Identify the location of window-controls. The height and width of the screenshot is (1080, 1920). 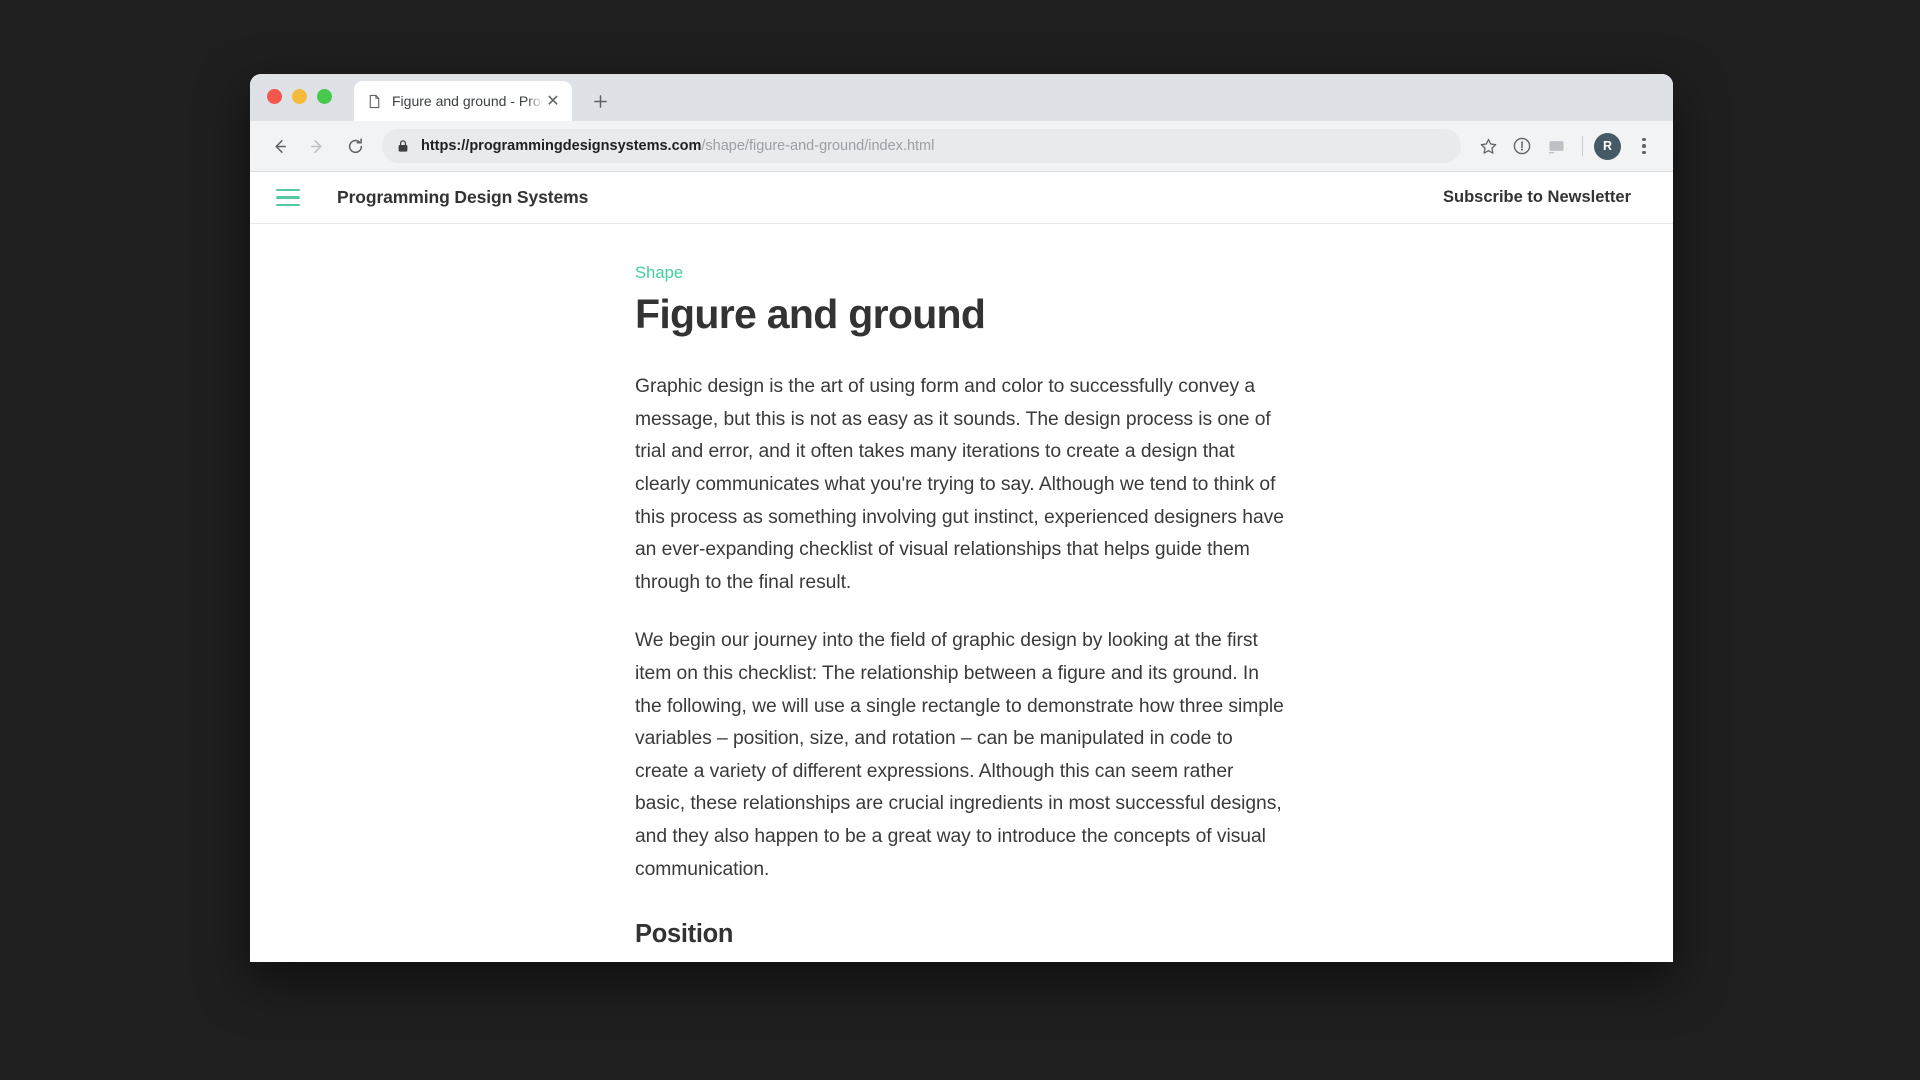
(299, 97).